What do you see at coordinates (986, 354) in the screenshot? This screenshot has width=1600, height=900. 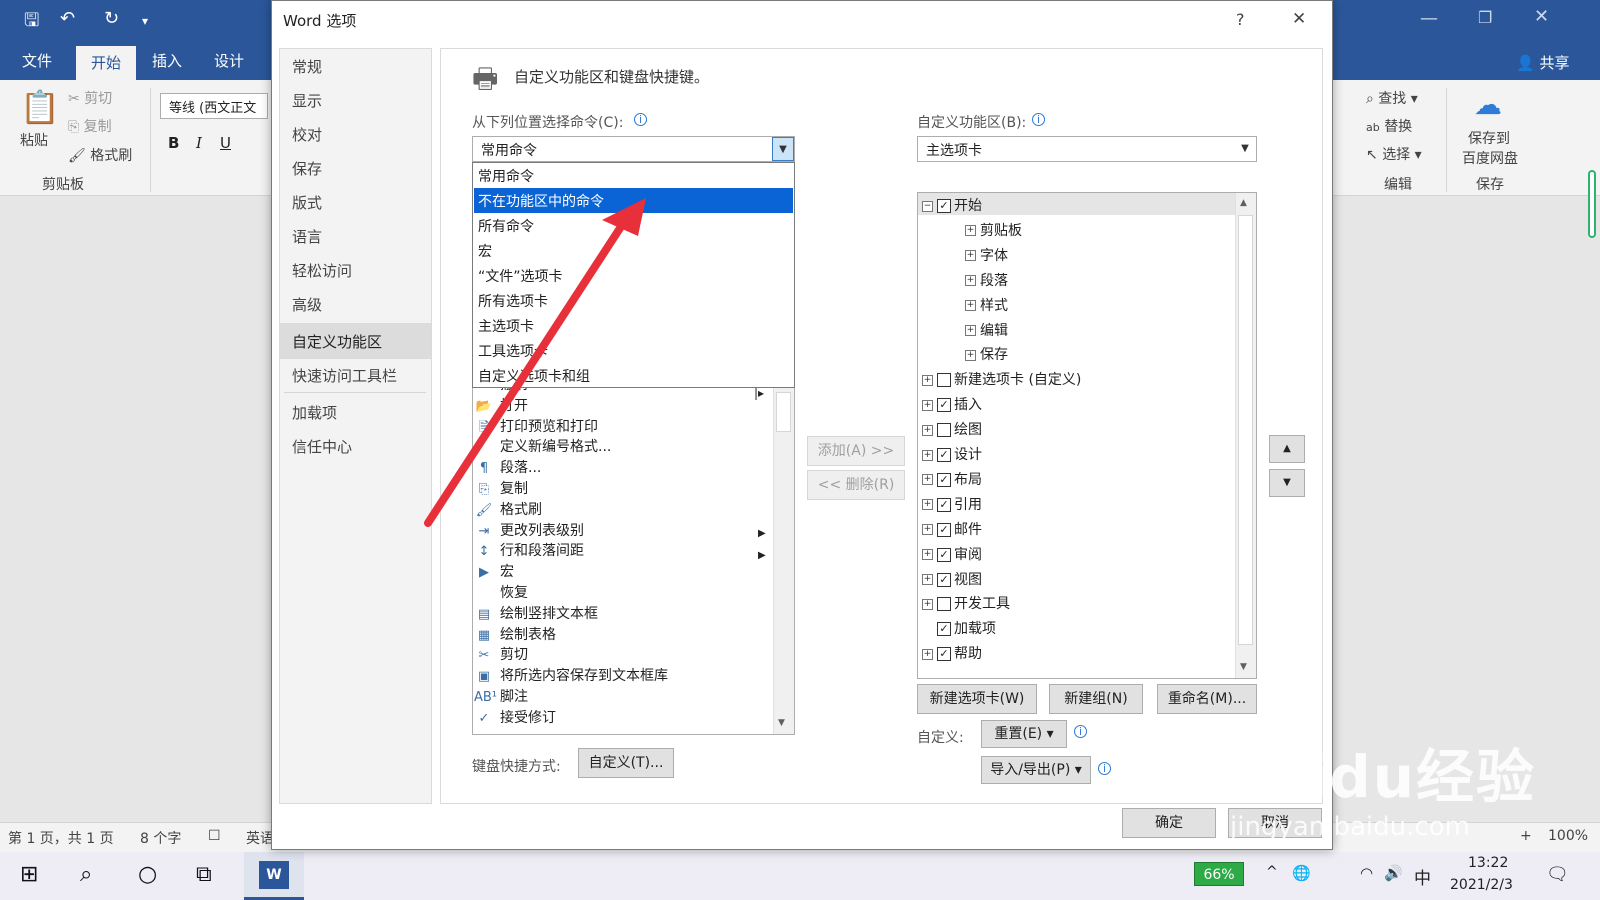 I see `tree-item: + 保存` at bounding box center [986, 354].